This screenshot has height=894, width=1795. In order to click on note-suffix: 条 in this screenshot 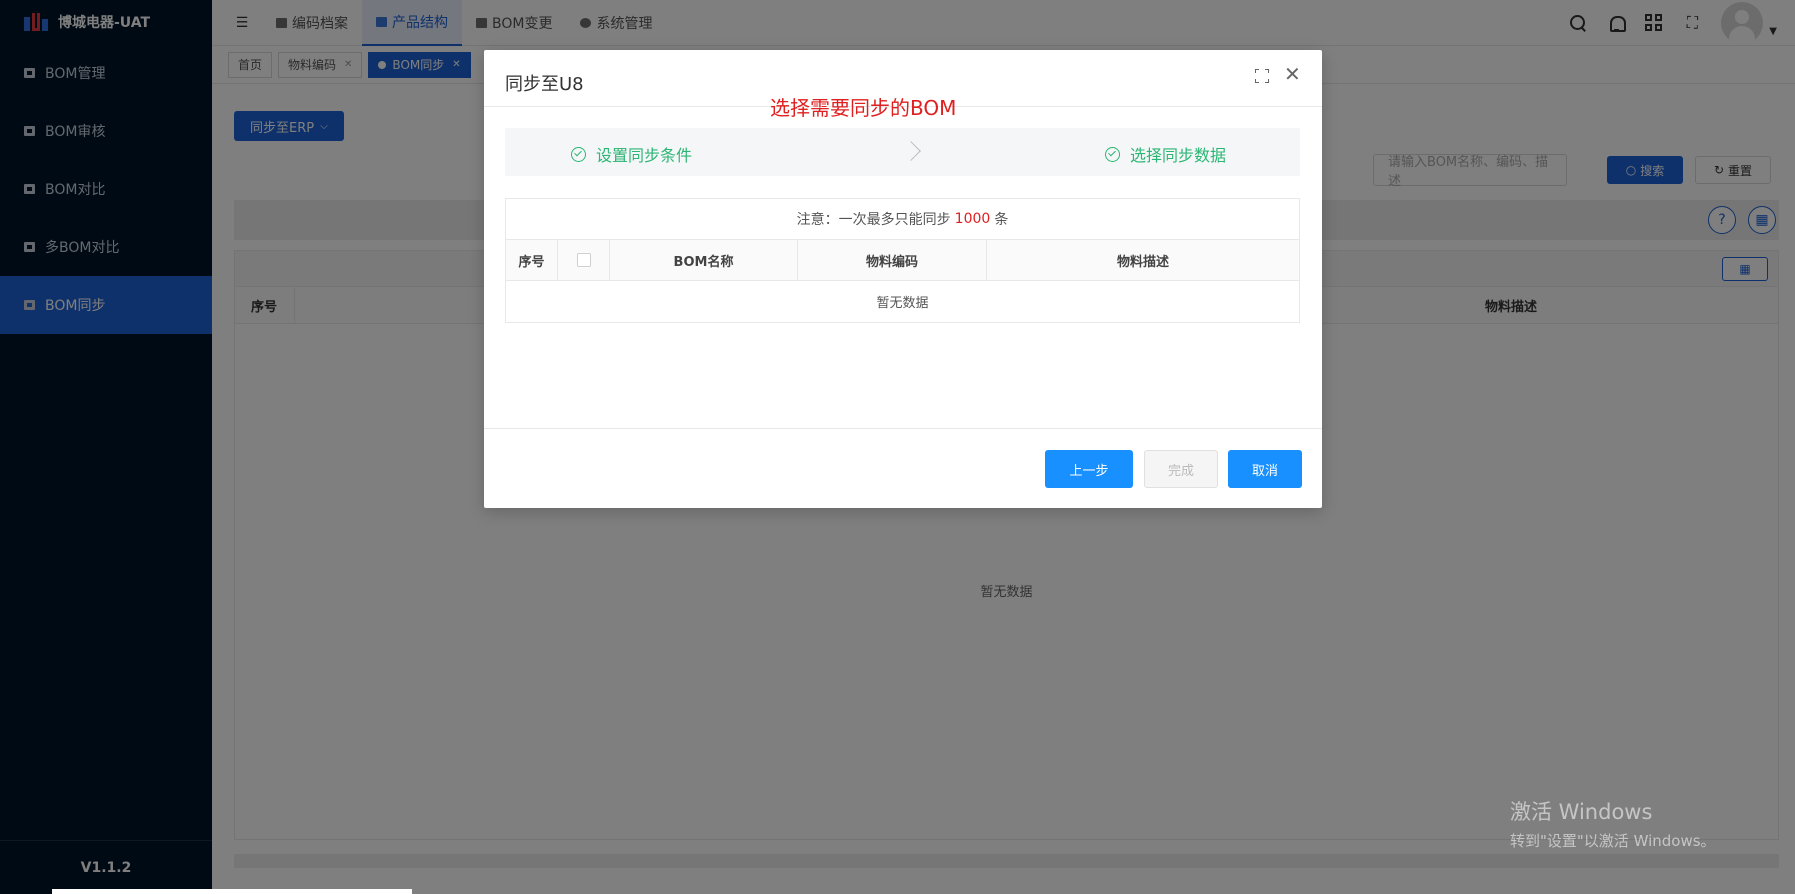, I will do `click(1001, 220)`.